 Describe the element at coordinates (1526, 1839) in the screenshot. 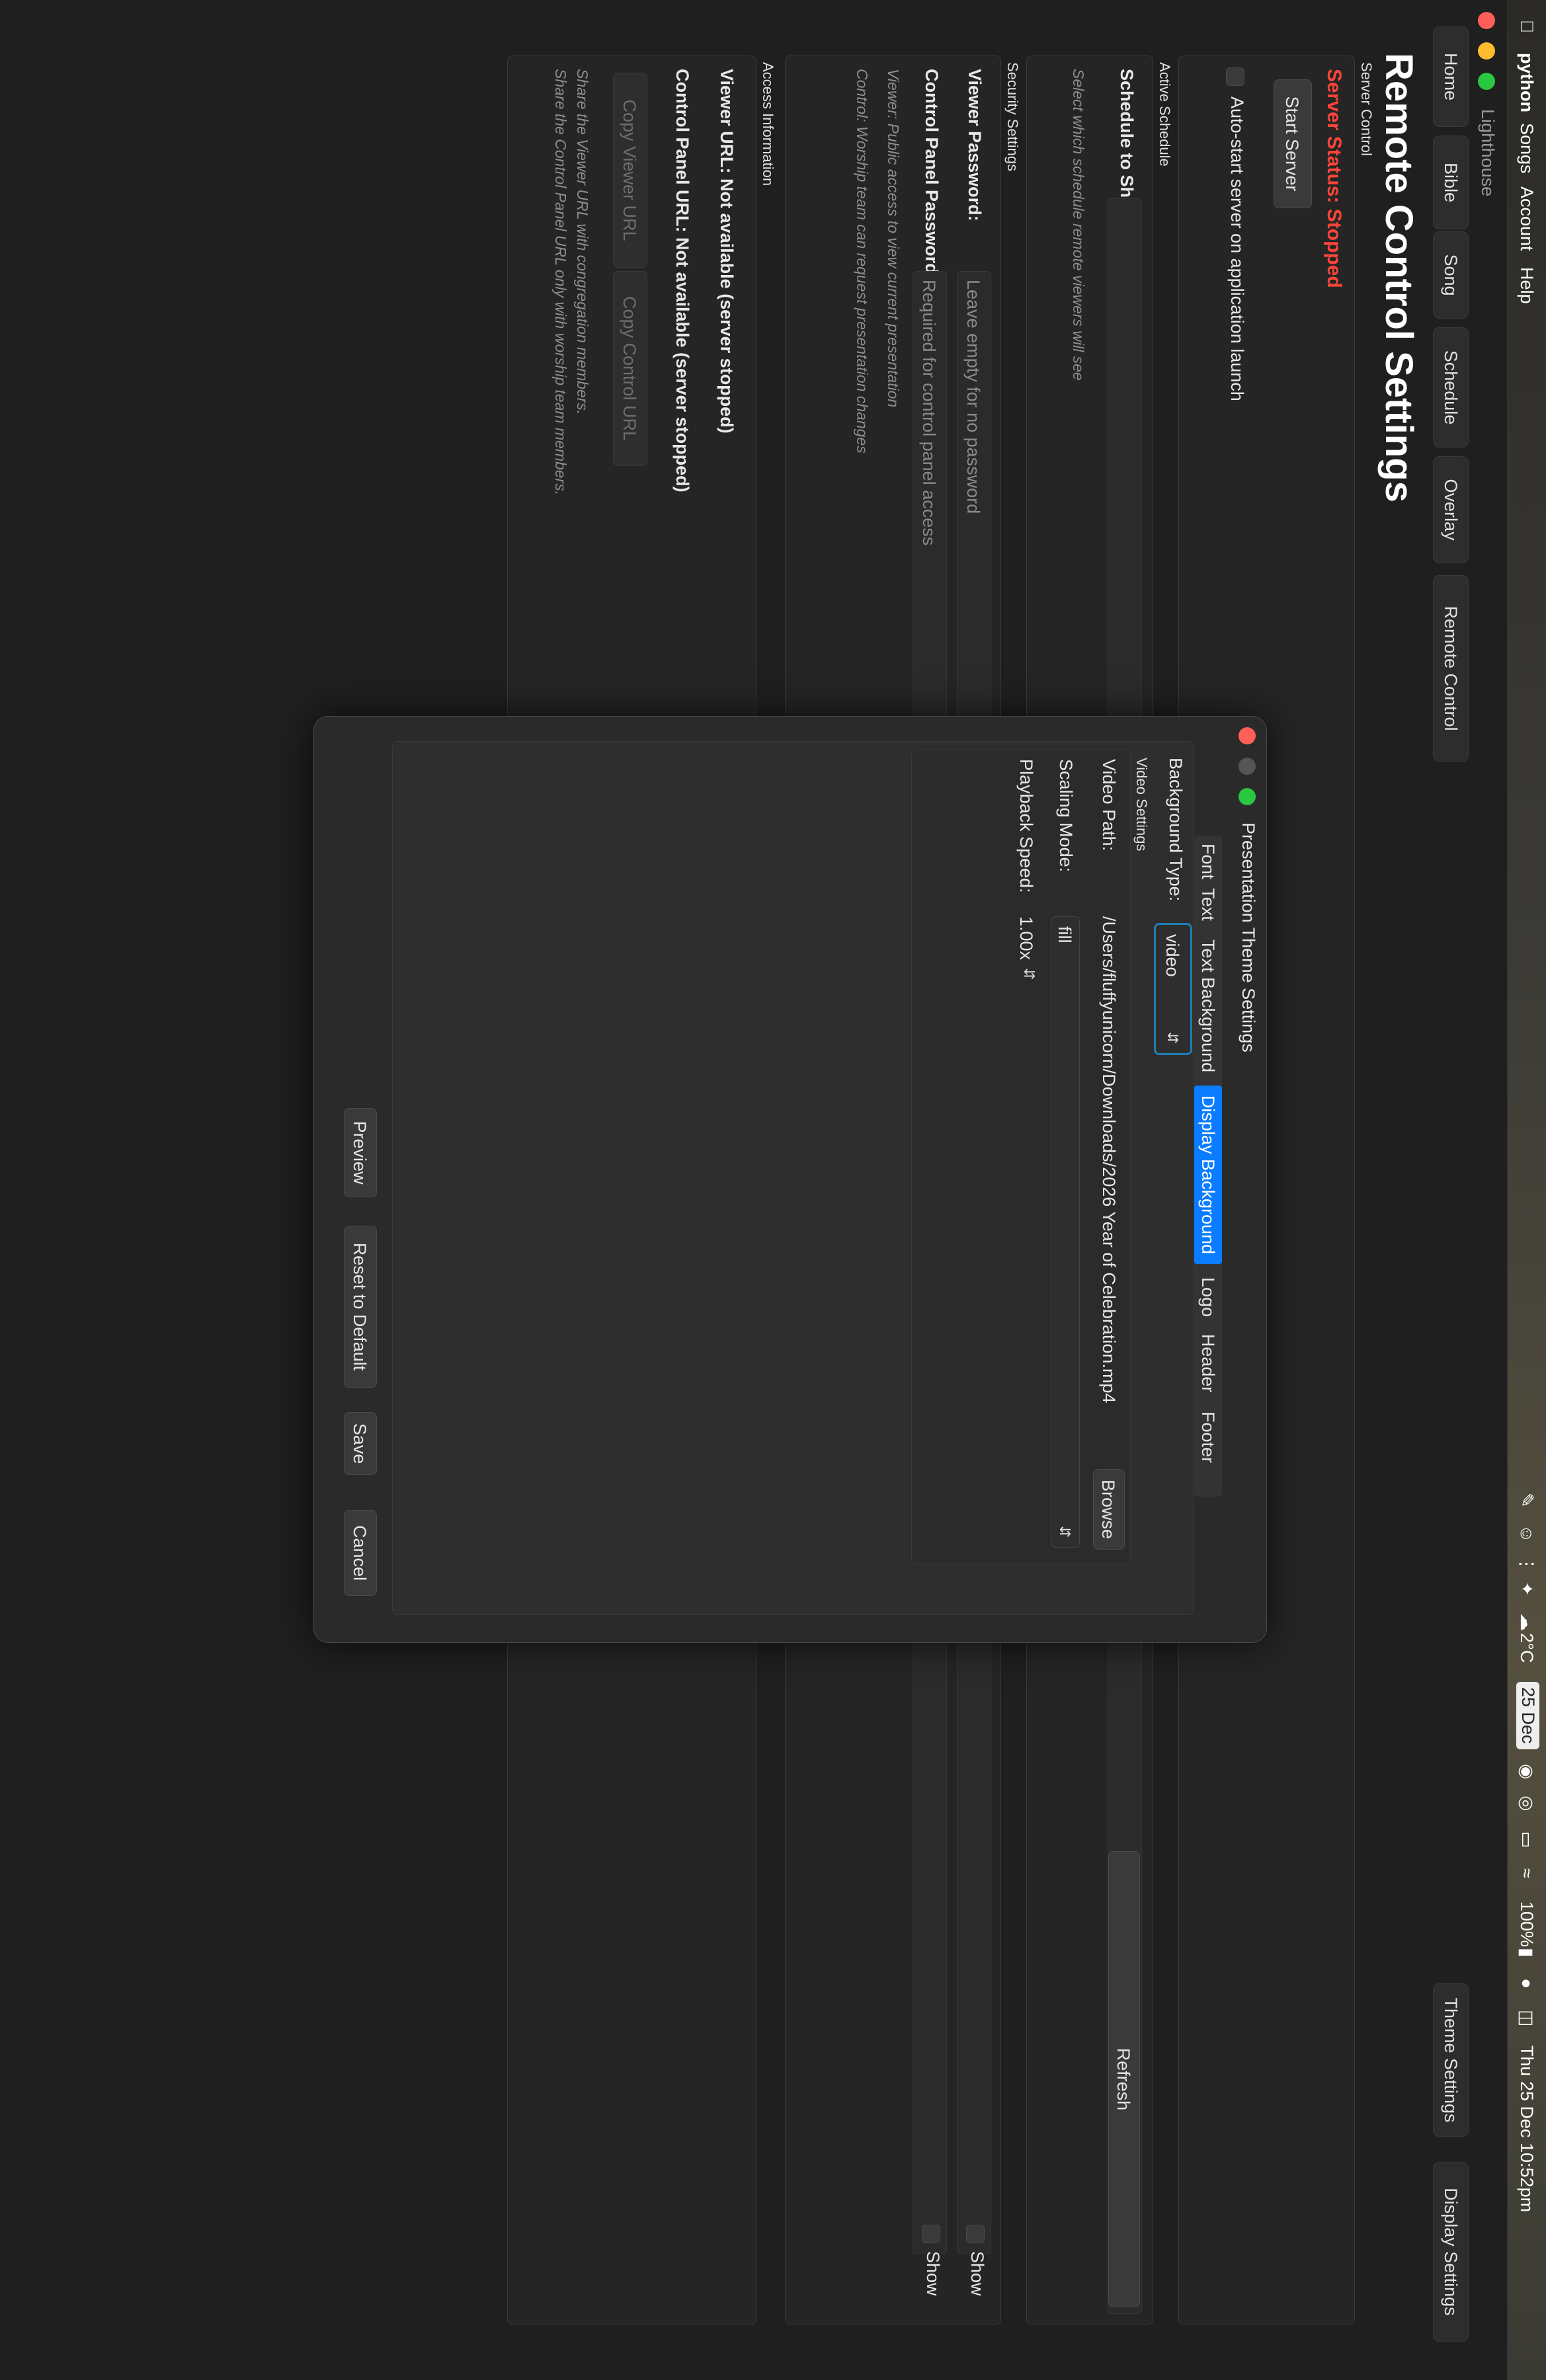

I see `display-icon: ▭` at that location.